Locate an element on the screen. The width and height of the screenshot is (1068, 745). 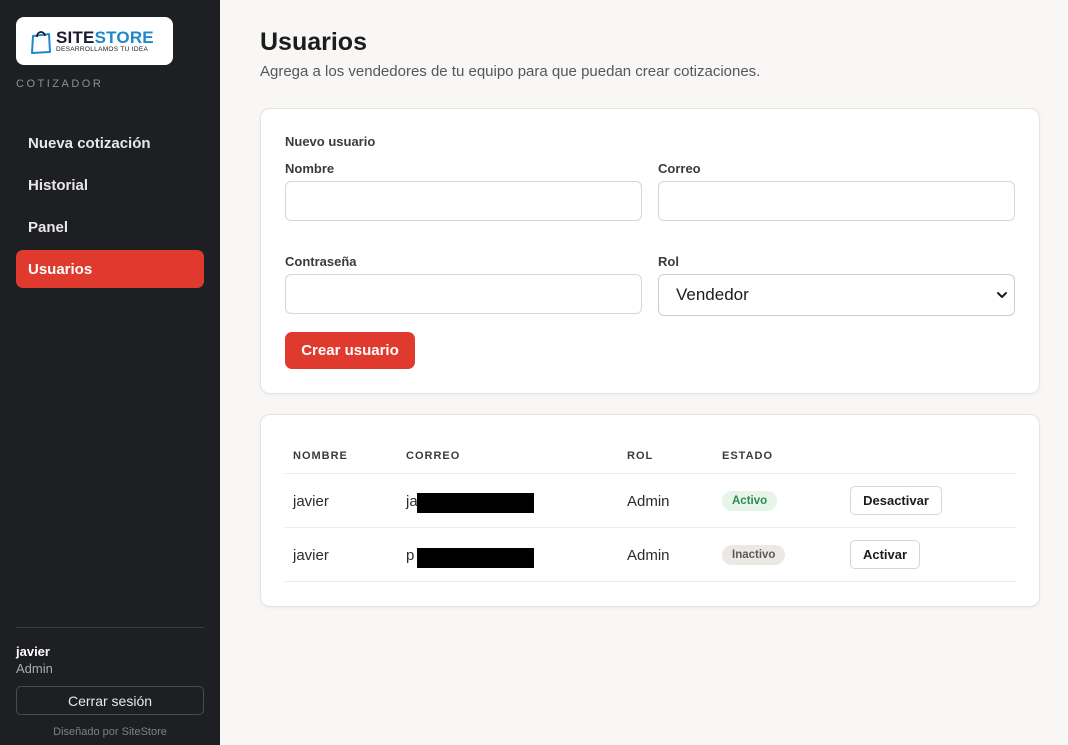
designer-credit: Diseñado por SiteStore is located at coordinates (110, 732).